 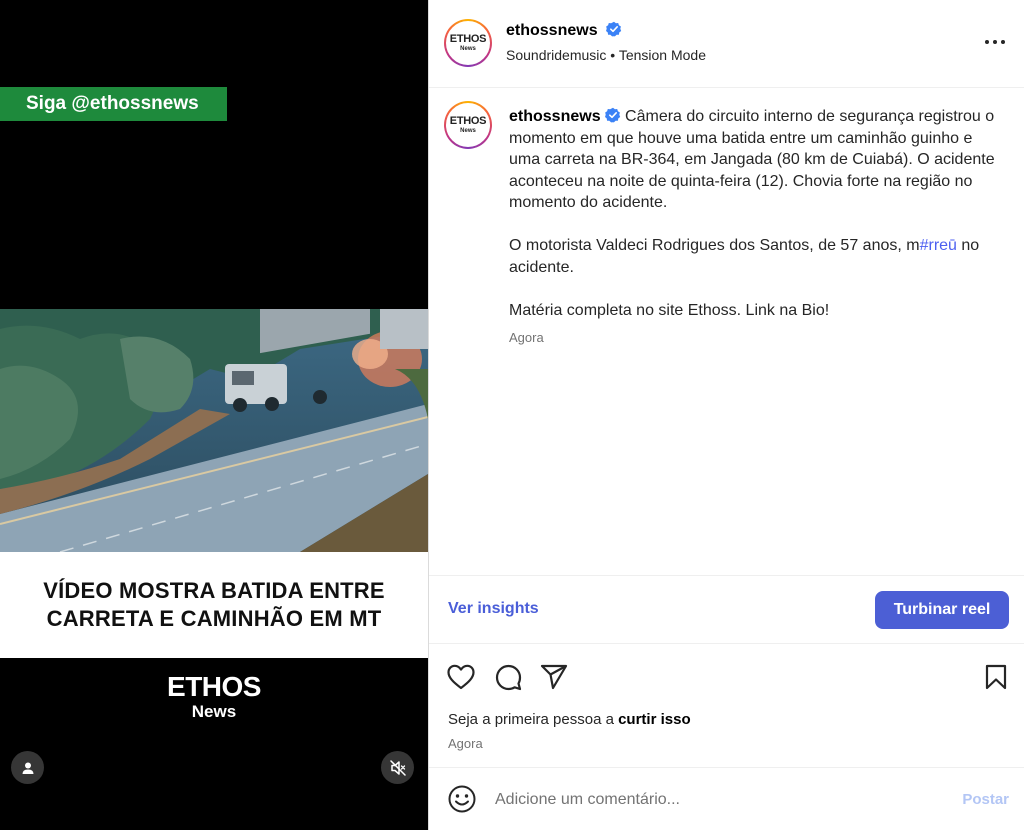 What do you see at coordinates (214, 618) in the screenshot?
I see `headline-line-2: CARRETA E CAMINHÃO EM MT` at bounding box center [214, 618].